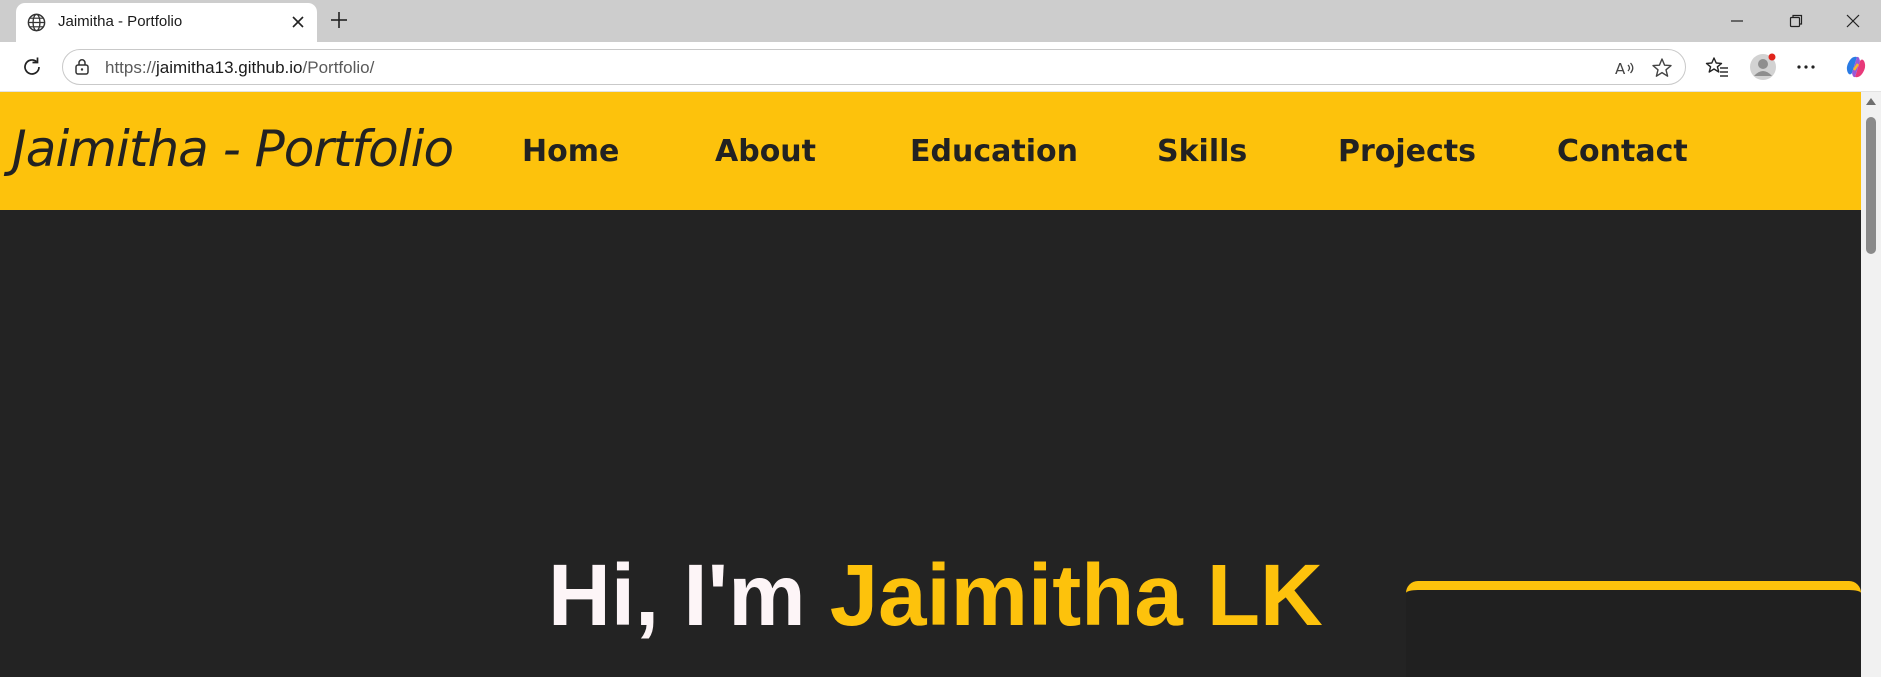 The height and width of the screenshot is (677, 1881). I want to click on more-menu-icon, so click(1806, 67).